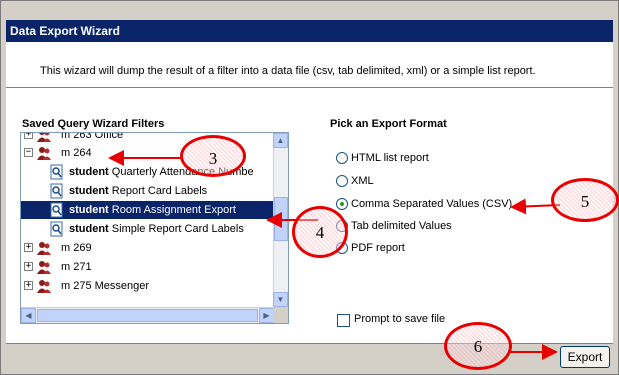  I want to click on callout-3: 3, so click(213, 156).